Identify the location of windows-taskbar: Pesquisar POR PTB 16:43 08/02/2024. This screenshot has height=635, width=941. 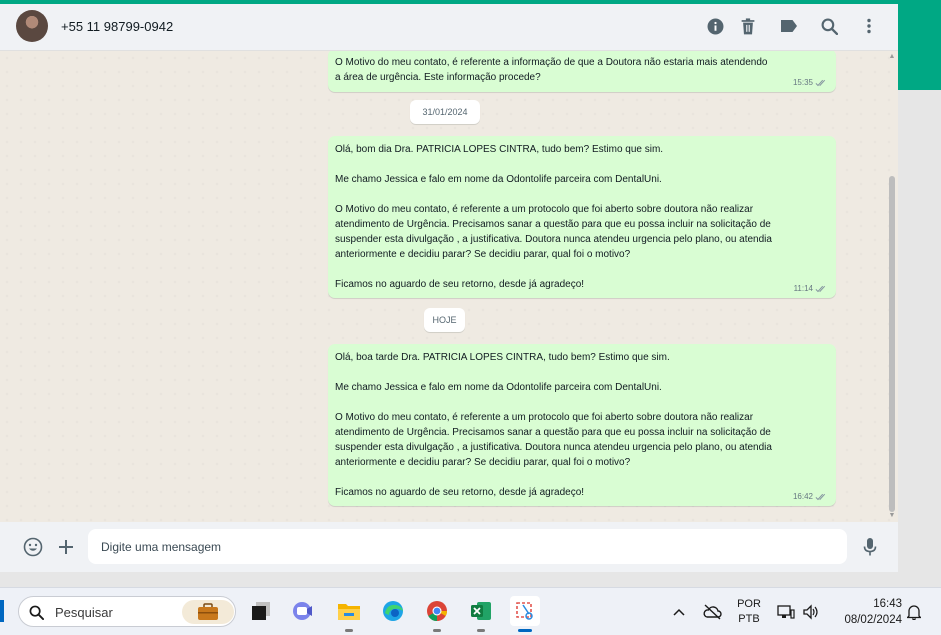
(470, 611).